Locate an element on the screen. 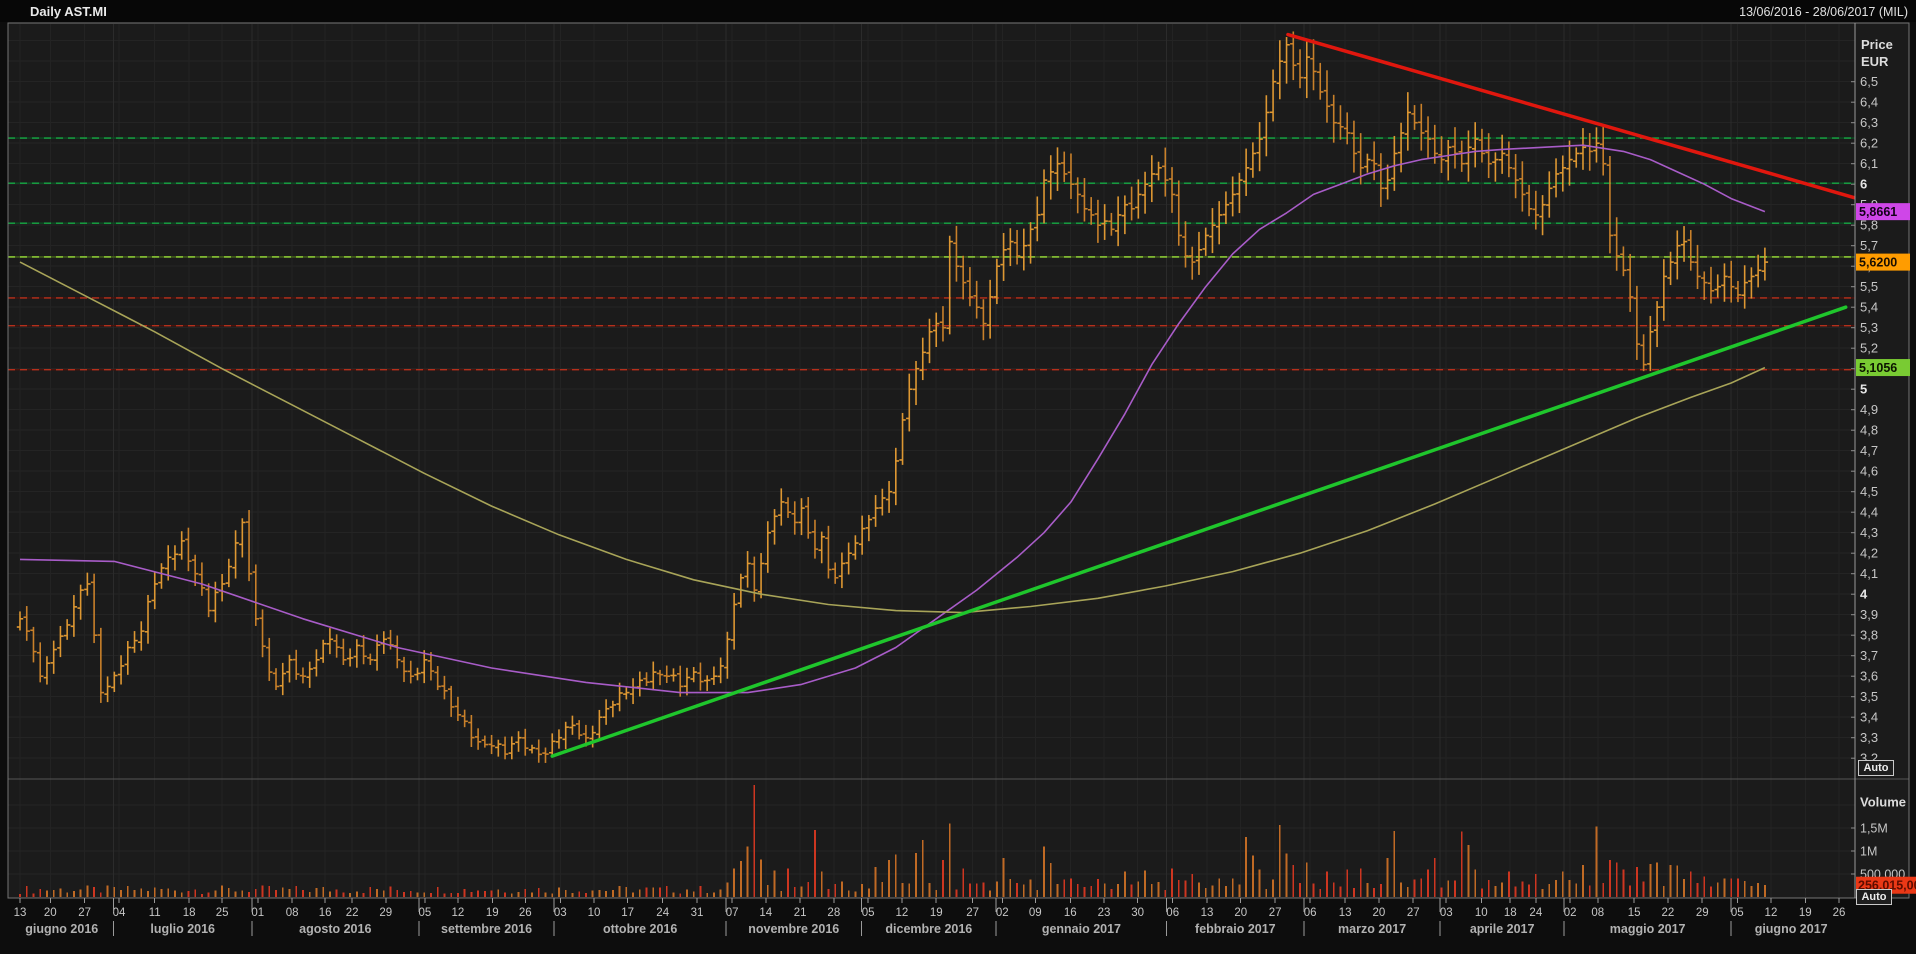 This screenshot has width=1916, height=954. price-tick-label: 6,4 is located at coordinates (1869, 102).